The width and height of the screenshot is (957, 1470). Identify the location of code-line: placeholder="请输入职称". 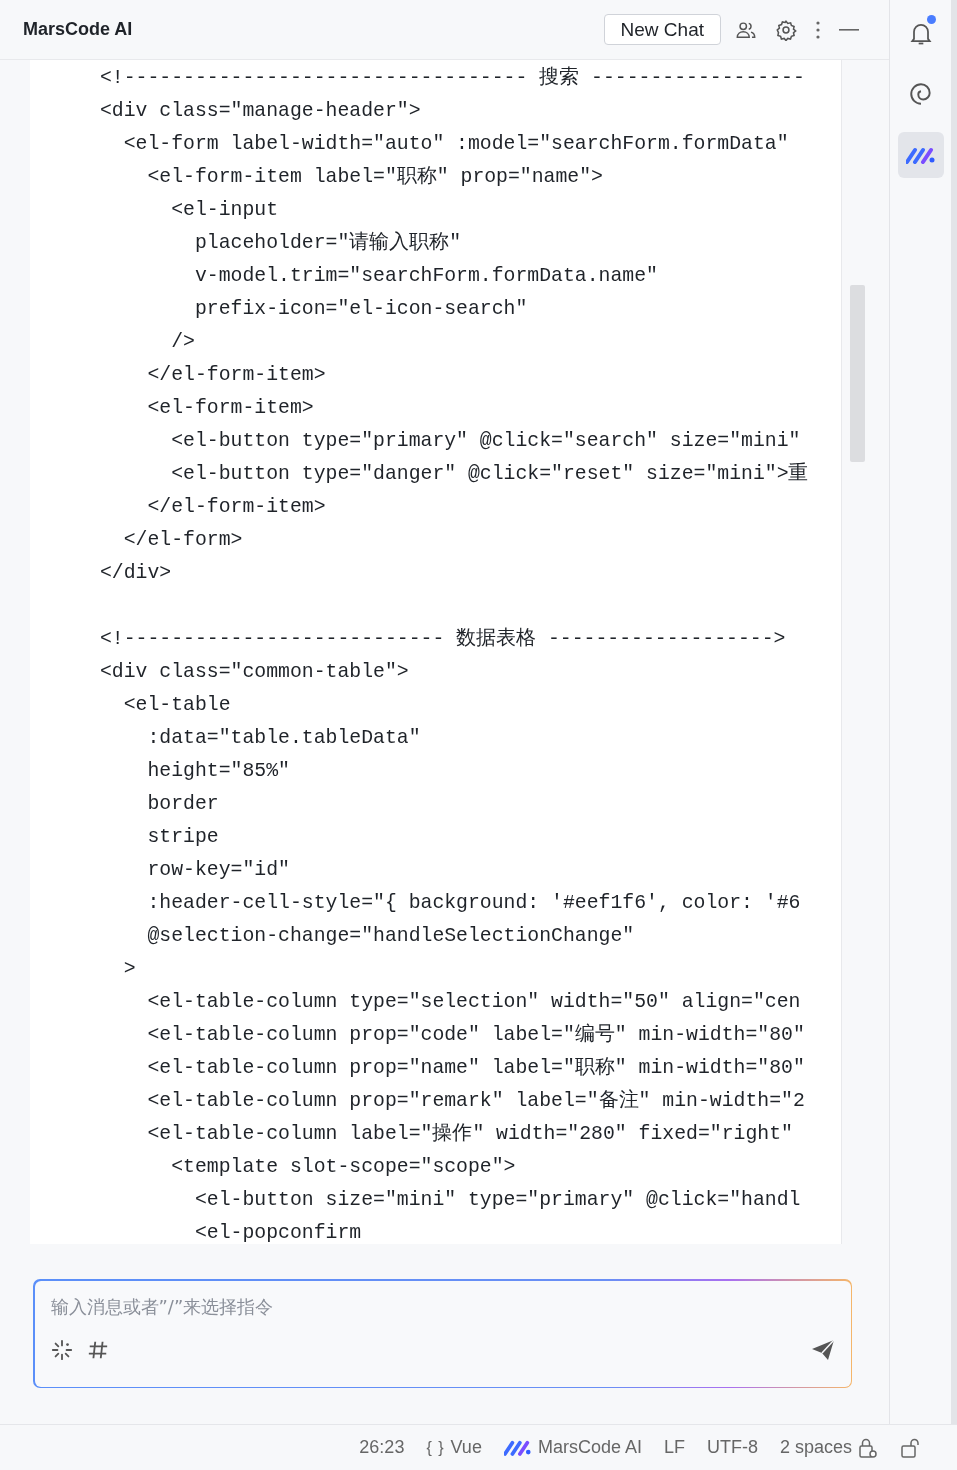
(327, 243).